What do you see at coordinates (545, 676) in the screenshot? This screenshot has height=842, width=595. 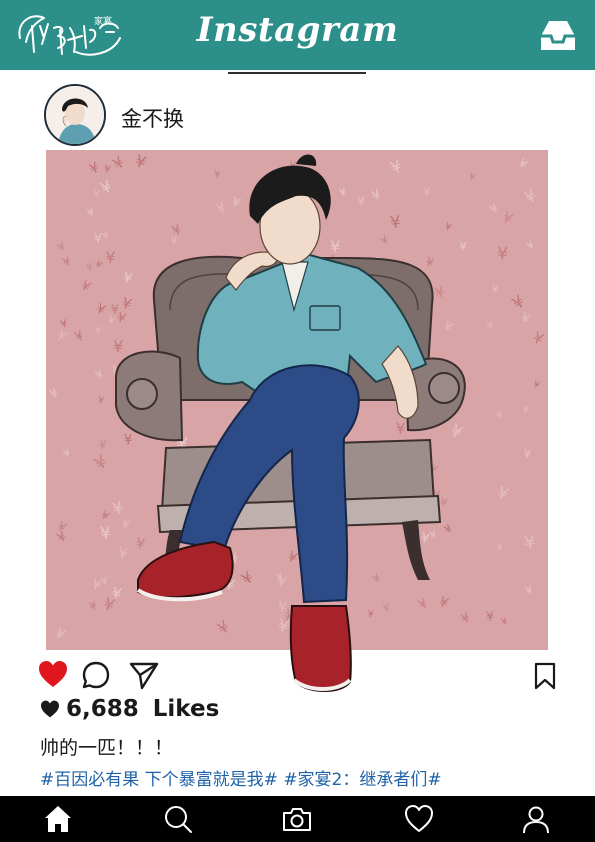 I see `bookmark-icon` at bounding box center [545, 676].